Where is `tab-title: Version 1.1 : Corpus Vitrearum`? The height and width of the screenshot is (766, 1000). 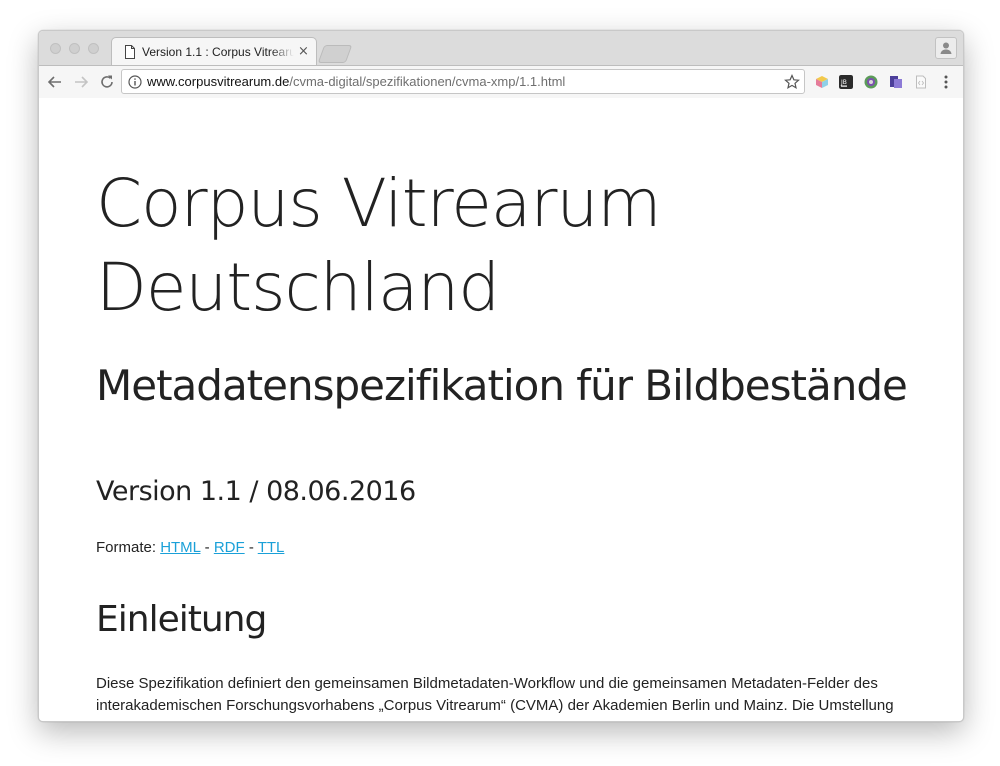
tab-title: Version 1.1 : Corpus Vitrearum is located at coordinates (218, 52).